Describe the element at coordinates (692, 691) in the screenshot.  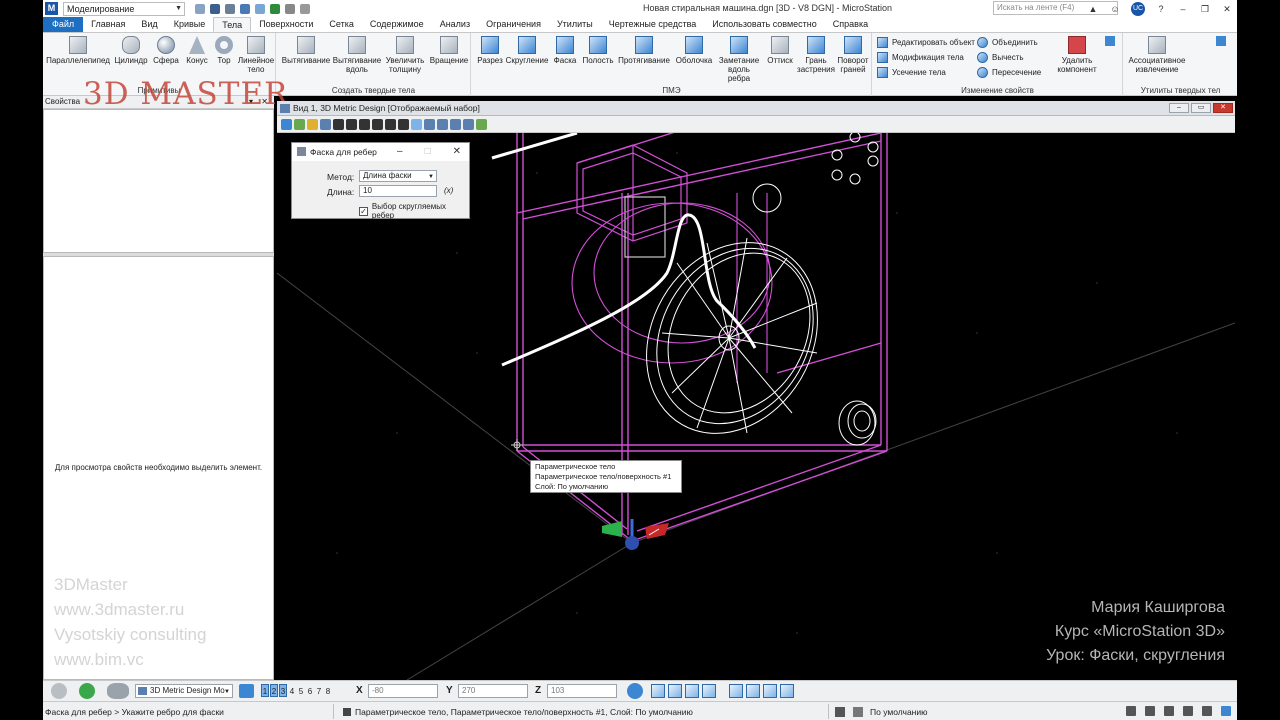
I see `view-right-cube-icon` at that location.